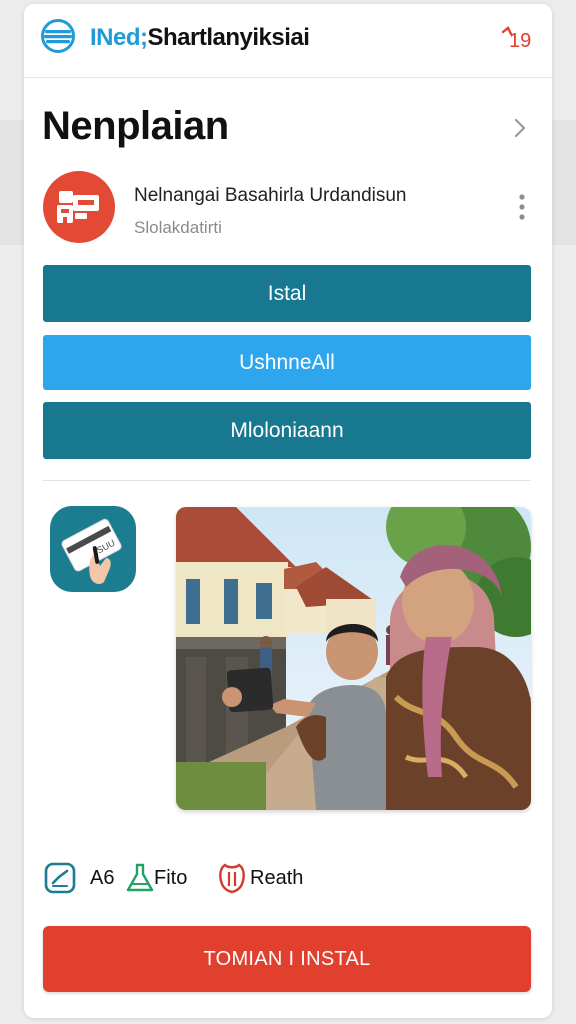  I want to click on checklist-icon, so click(60, 878).